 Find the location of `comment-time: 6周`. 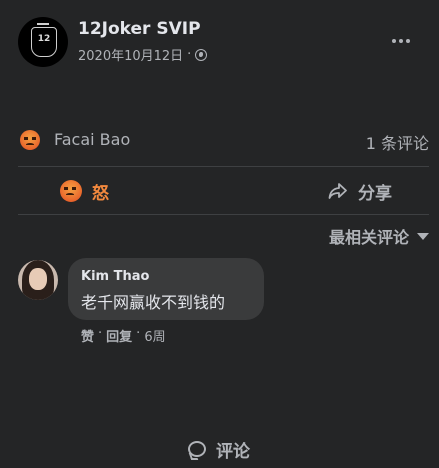

comment-time: 6周 is located at coordinates (154, 335).